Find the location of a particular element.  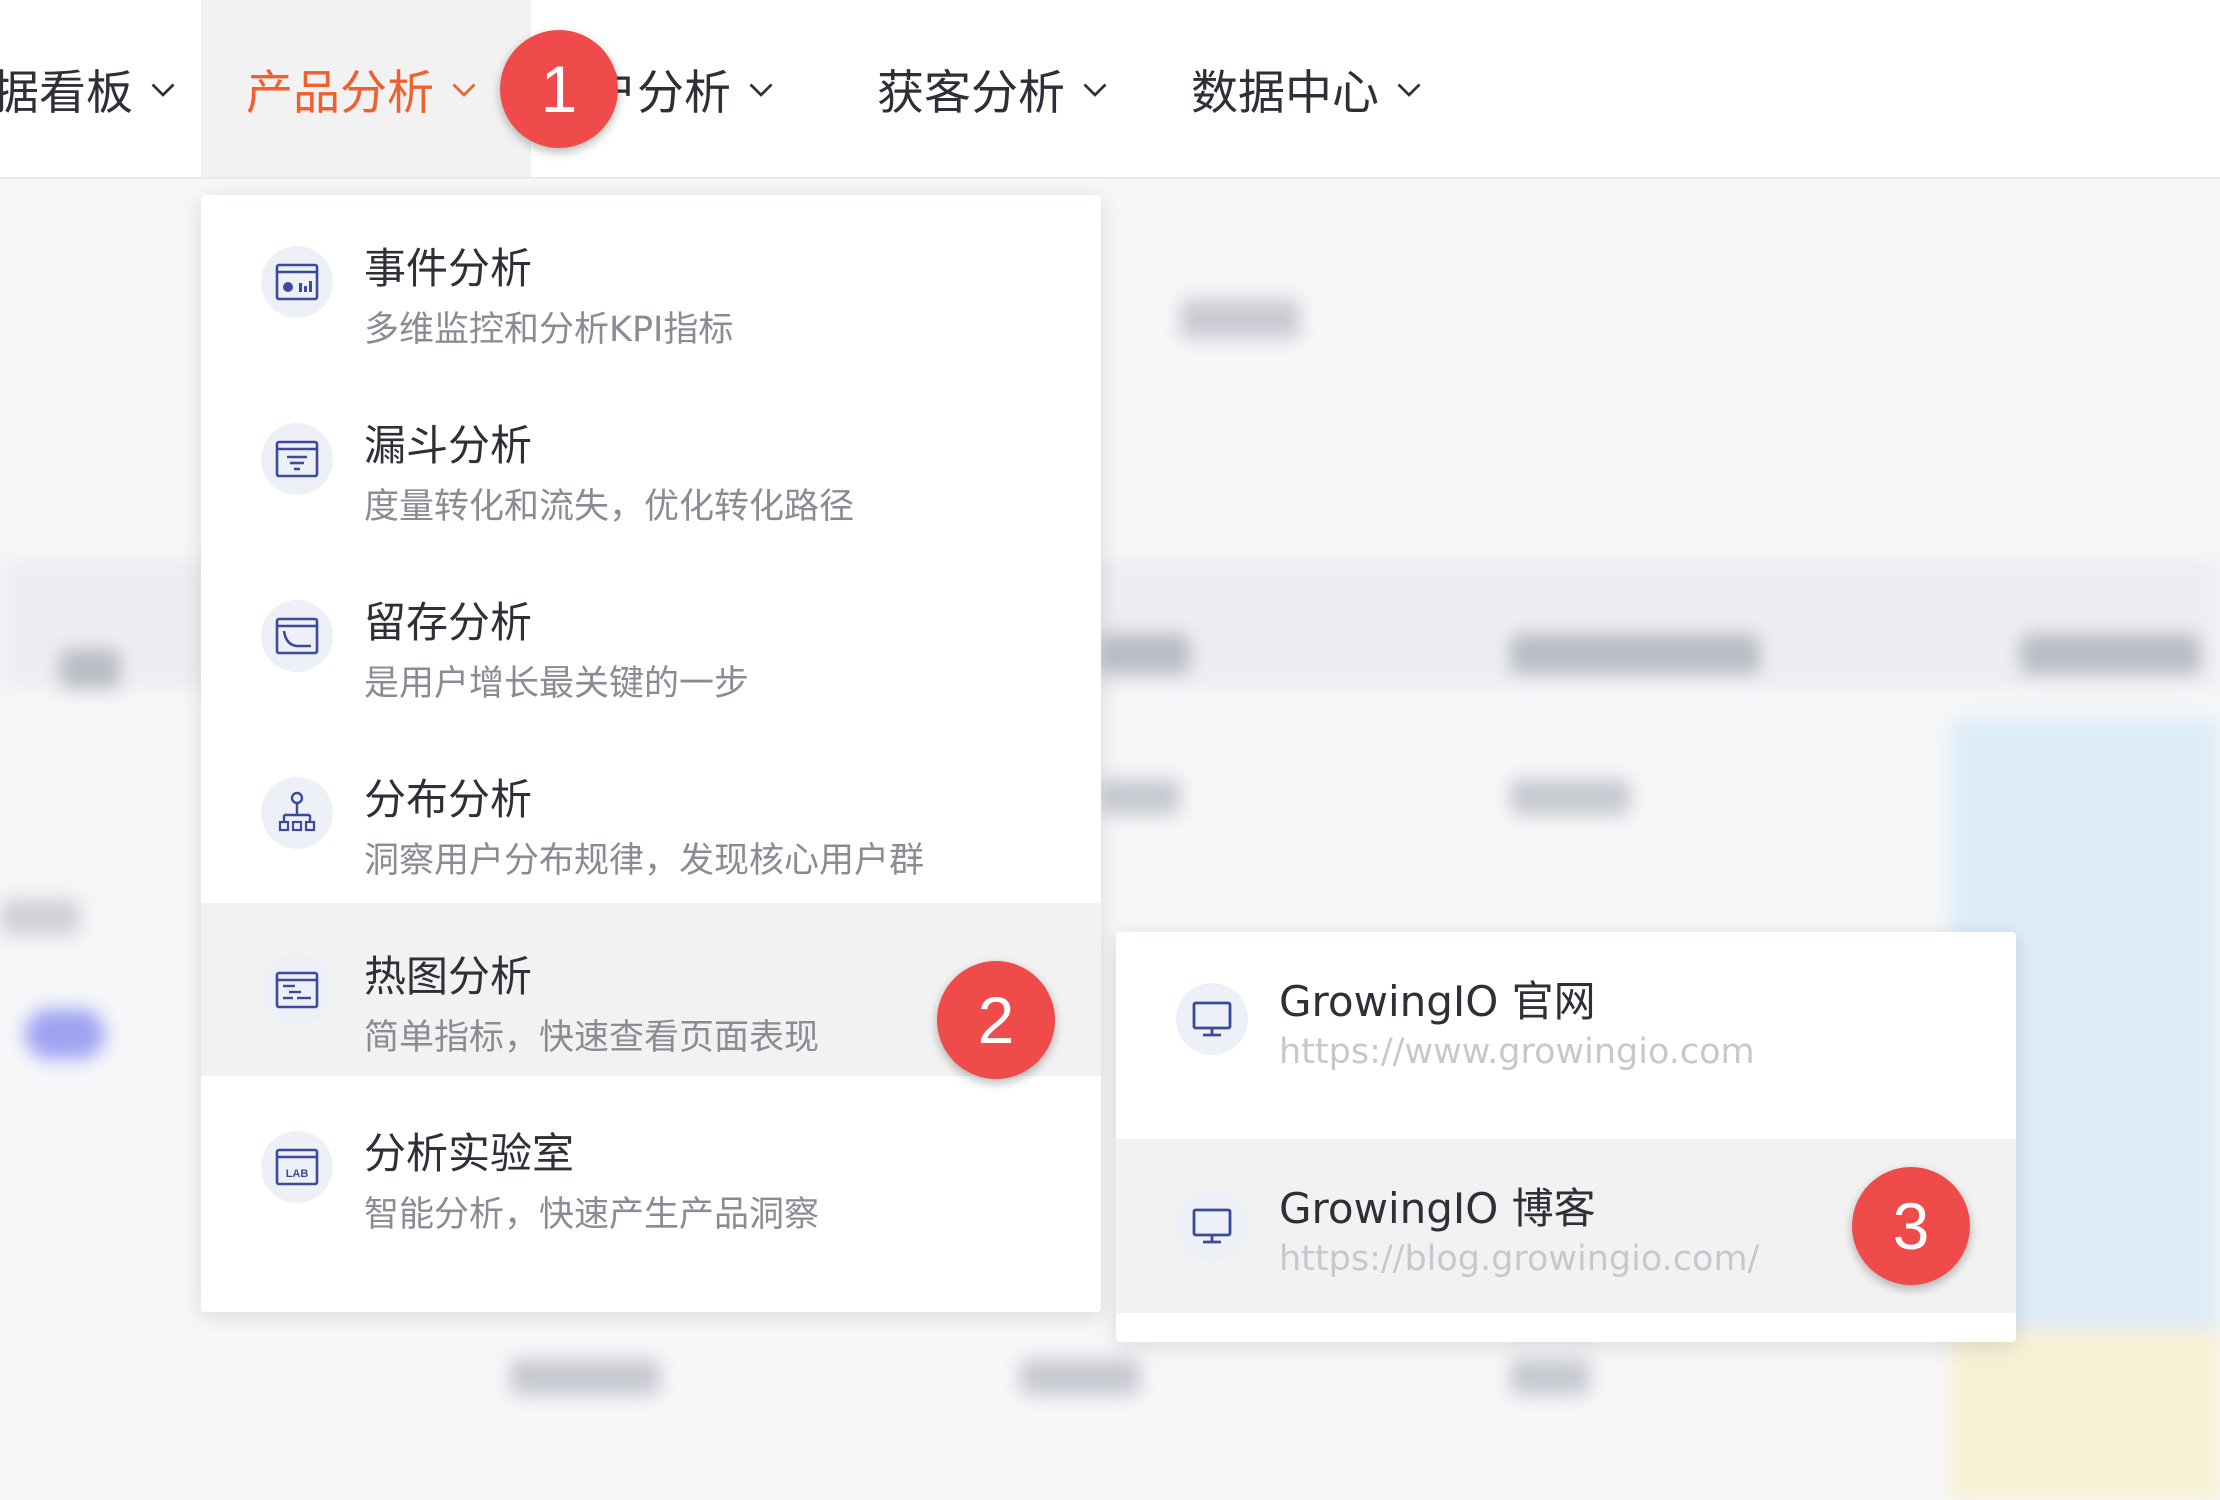

distribution-tree-icon is located at coordinates (297, 812).